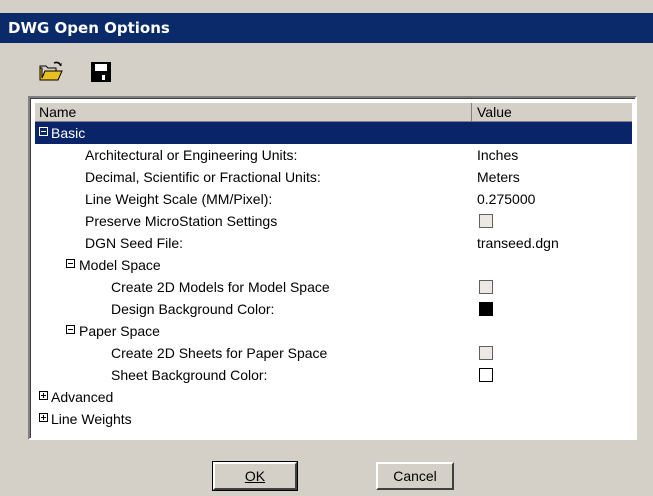  What do you see at coordinates (333, 243) in the screenshot?
I see `tree-row-dgn-seed-file: DGN Seed File: transeed.dgn` at bounding box center [333, 243].